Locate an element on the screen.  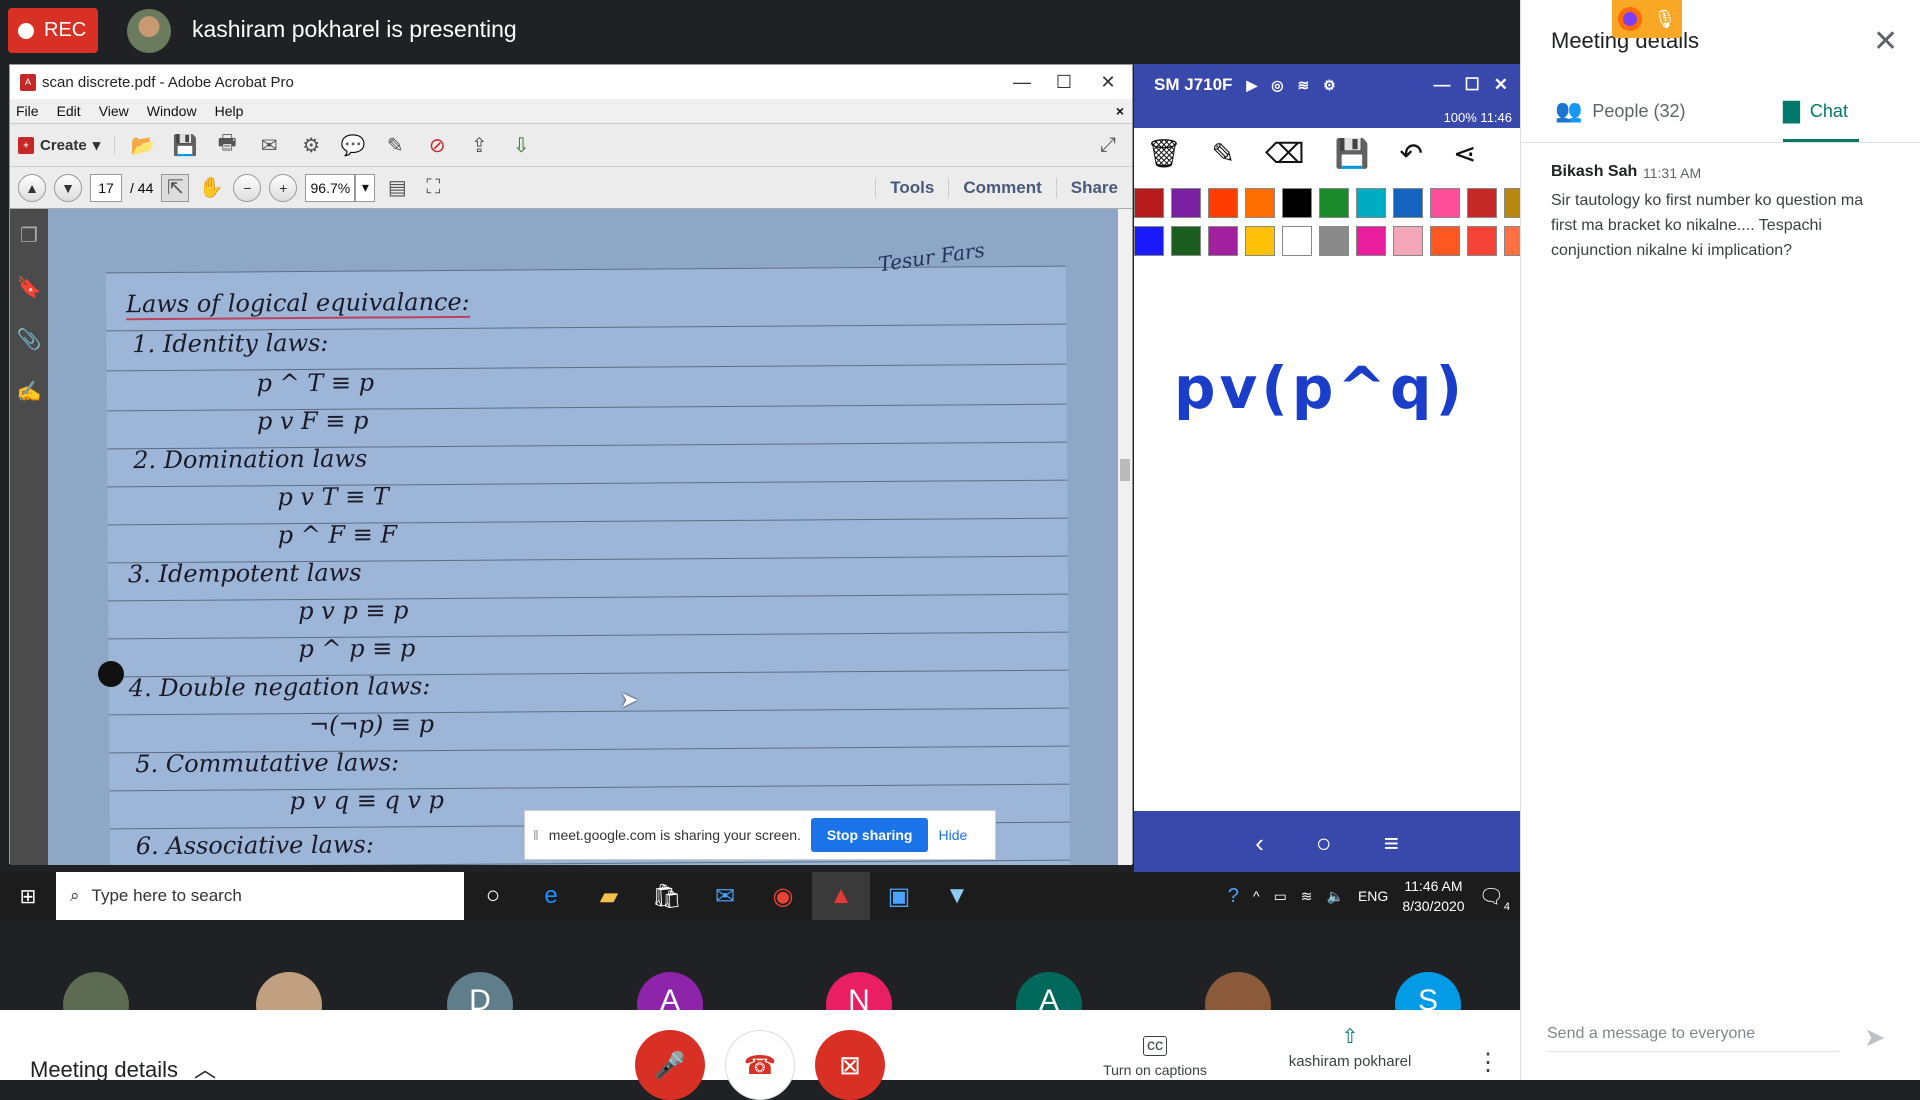
tab-tools: Tools is located at coordinates (911, 187).